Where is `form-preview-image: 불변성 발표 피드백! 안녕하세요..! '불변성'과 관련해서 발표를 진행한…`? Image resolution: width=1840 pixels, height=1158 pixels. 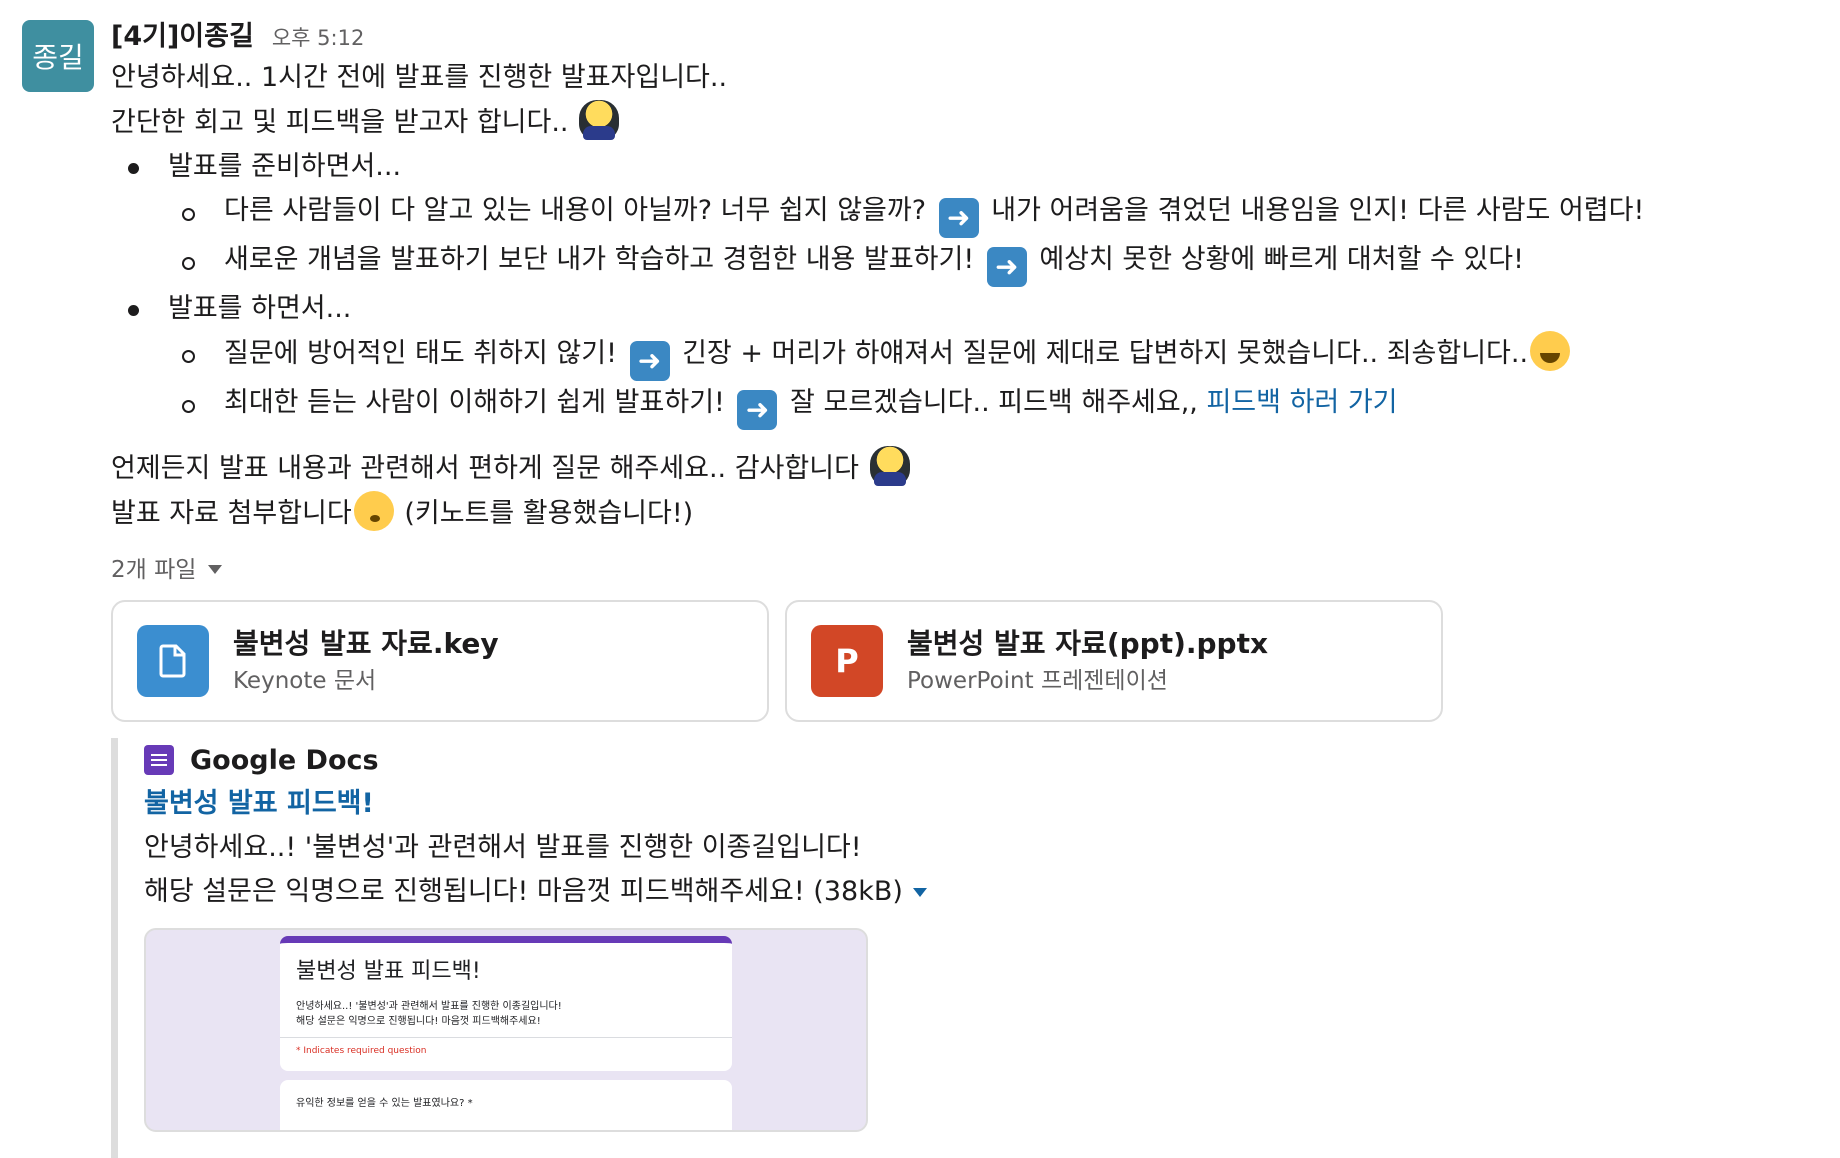
form-preview-image: 불변성 발표 피드백! 안녕하세요..! '불변성'과 관련해서 발표를 진행한… is located at coordinates (506, 1030).